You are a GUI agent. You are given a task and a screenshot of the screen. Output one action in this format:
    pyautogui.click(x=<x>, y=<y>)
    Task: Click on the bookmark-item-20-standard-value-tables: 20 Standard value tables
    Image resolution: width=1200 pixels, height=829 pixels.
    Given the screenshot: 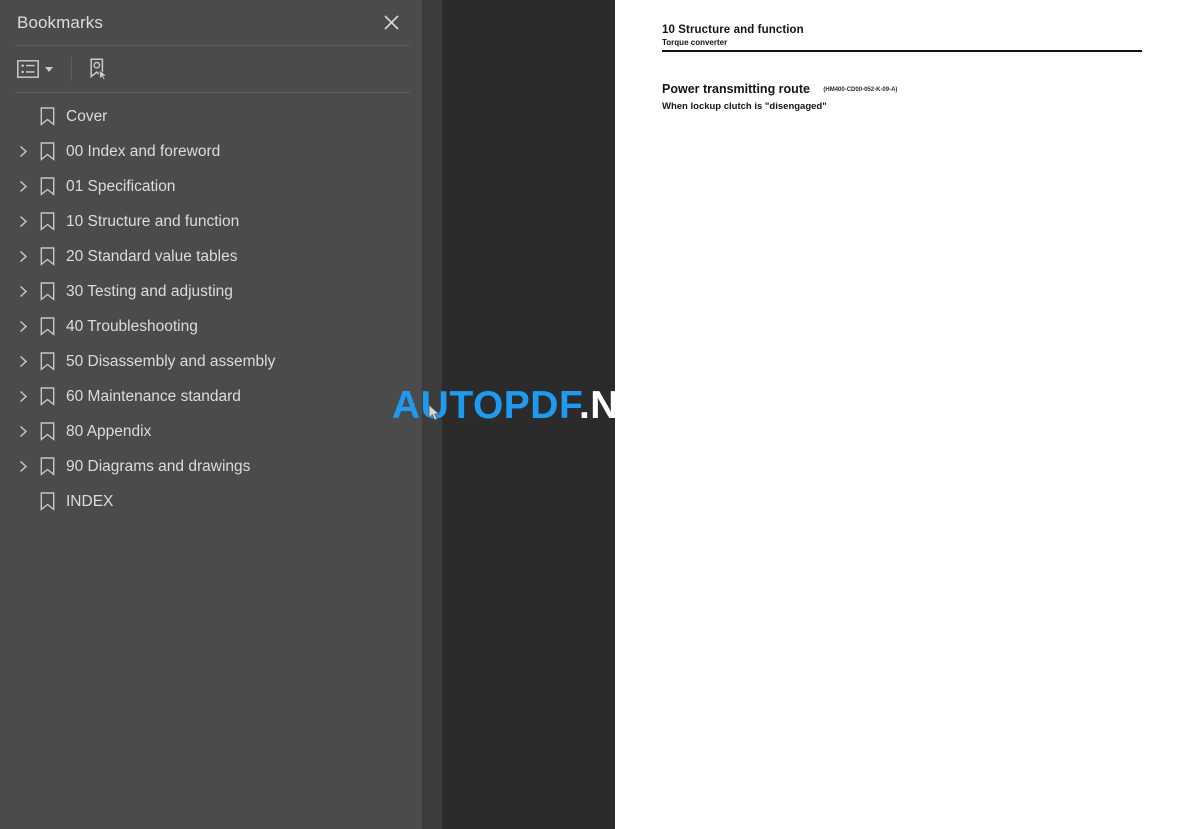 What is the action you would take?
    pyautogui.click(x=211, y=256)
    